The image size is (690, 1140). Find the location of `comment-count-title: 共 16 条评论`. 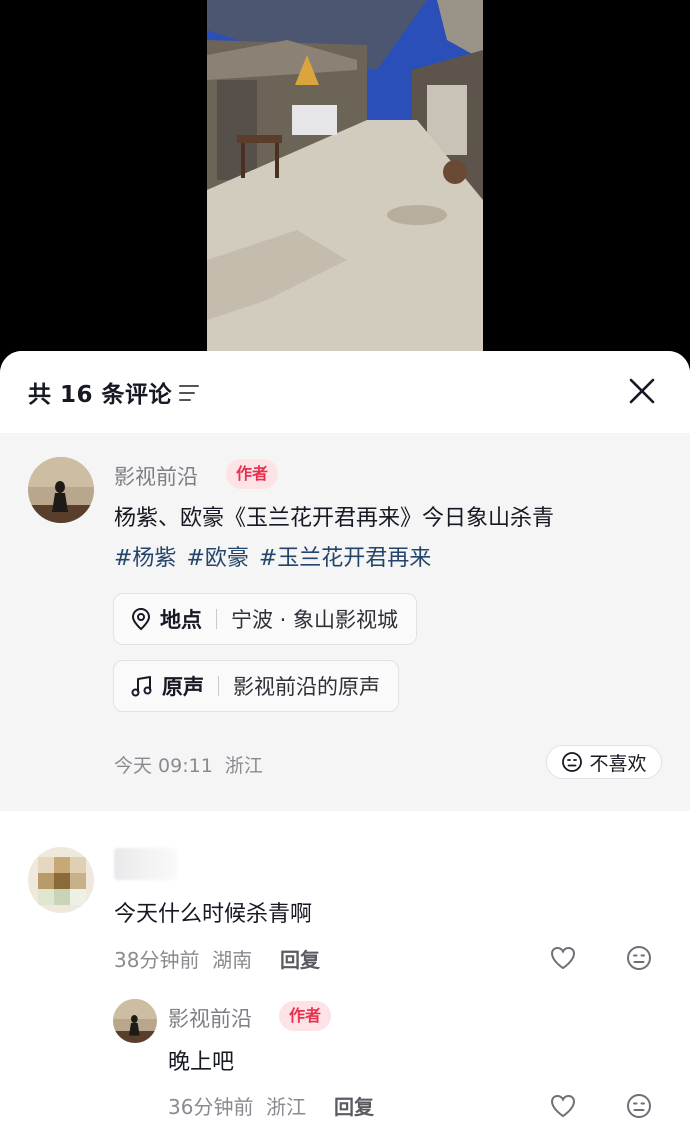

comment-count-title: 共 16 条评论 is located at coordinates (100, 395).